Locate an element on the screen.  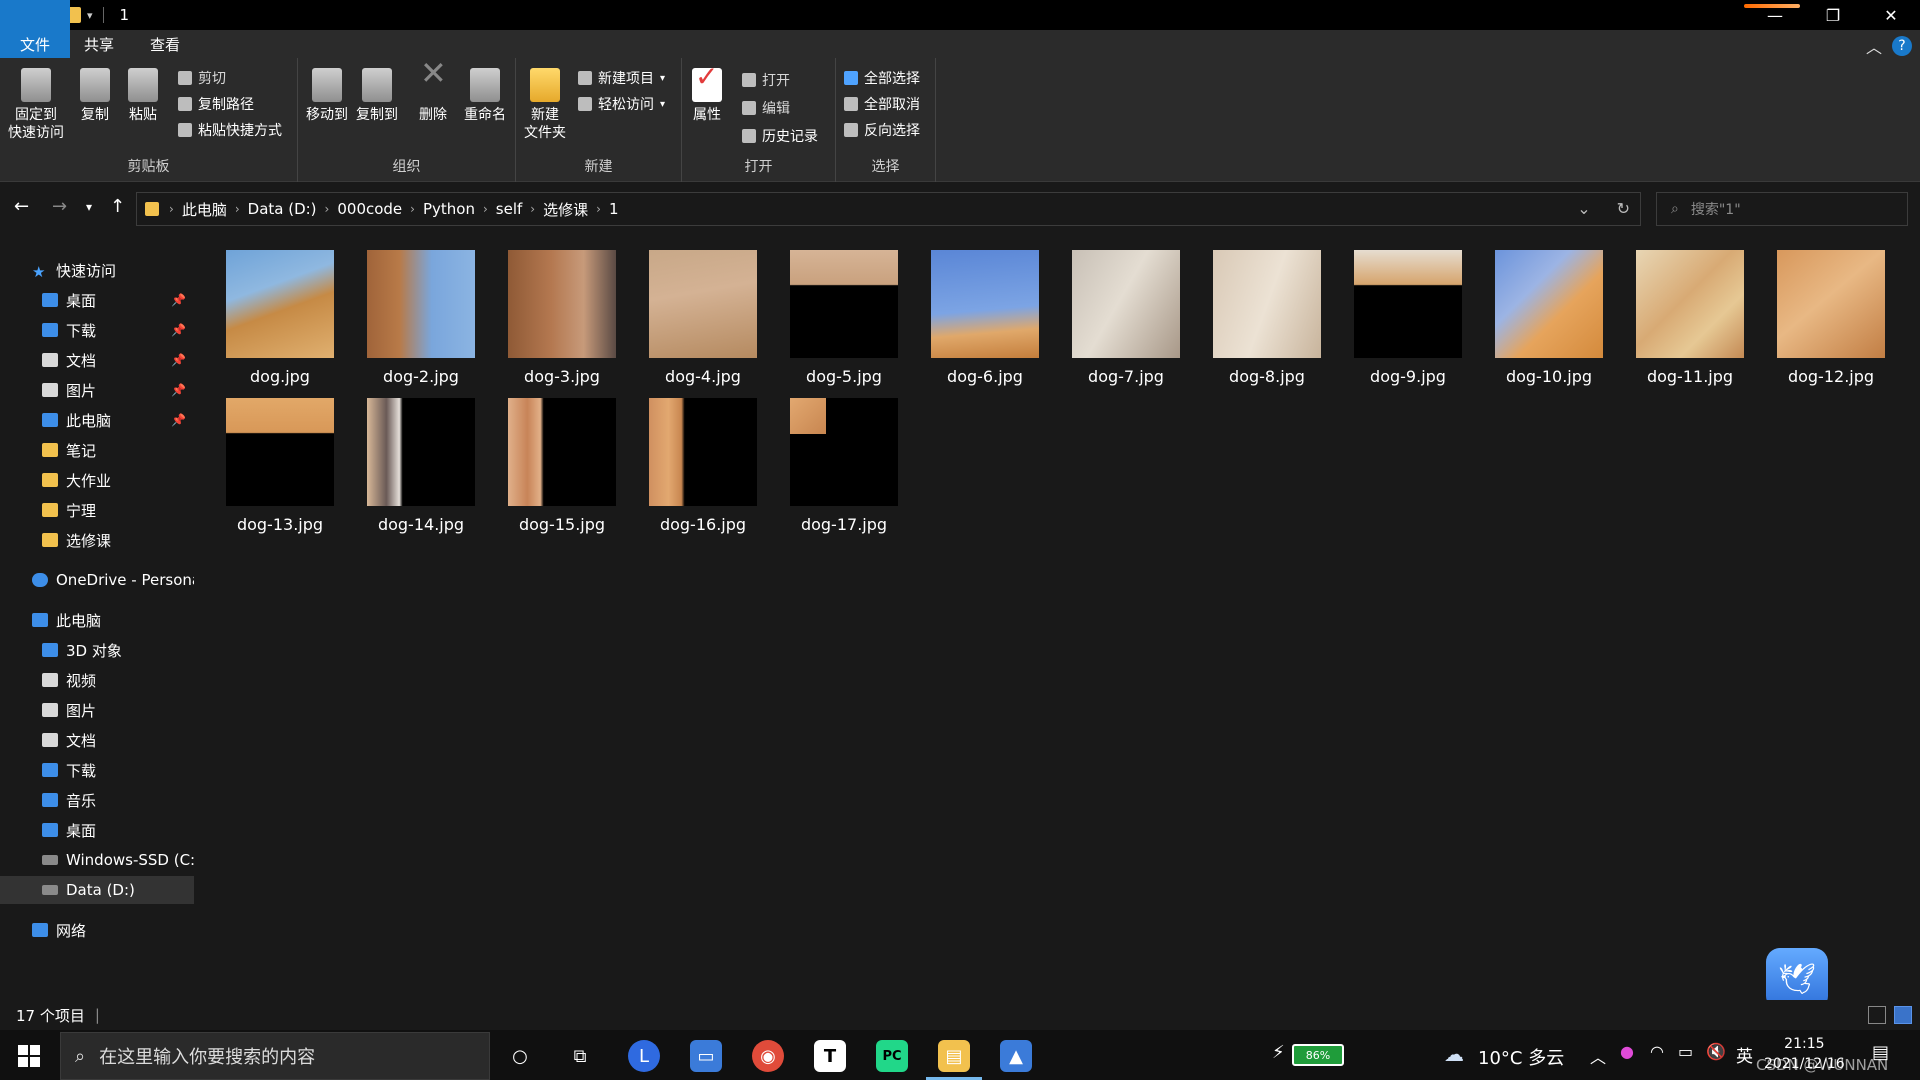
wifi-icon: ◠ is located at coordinates (1657, 1051).